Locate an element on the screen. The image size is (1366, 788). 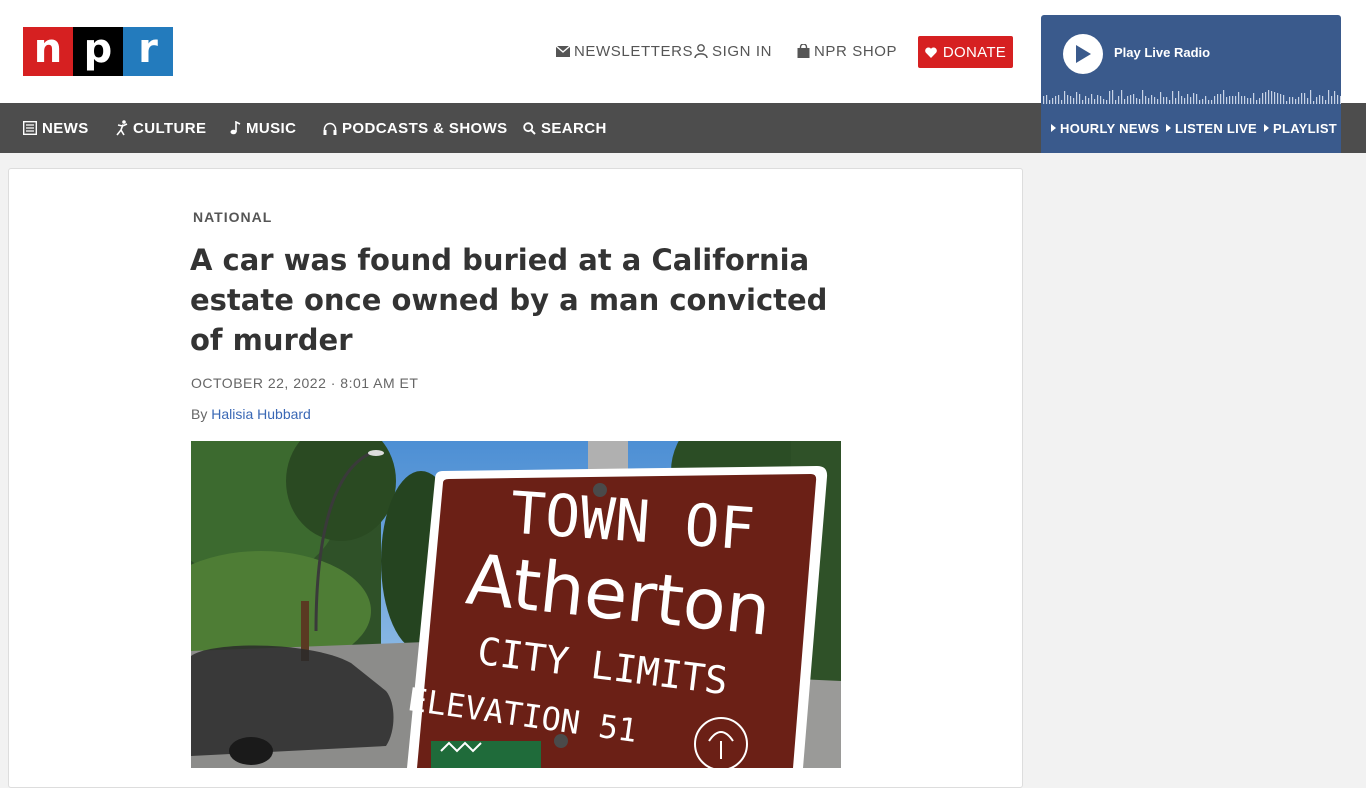
nav-music: MUSIC is located at coordinates (263, 128).